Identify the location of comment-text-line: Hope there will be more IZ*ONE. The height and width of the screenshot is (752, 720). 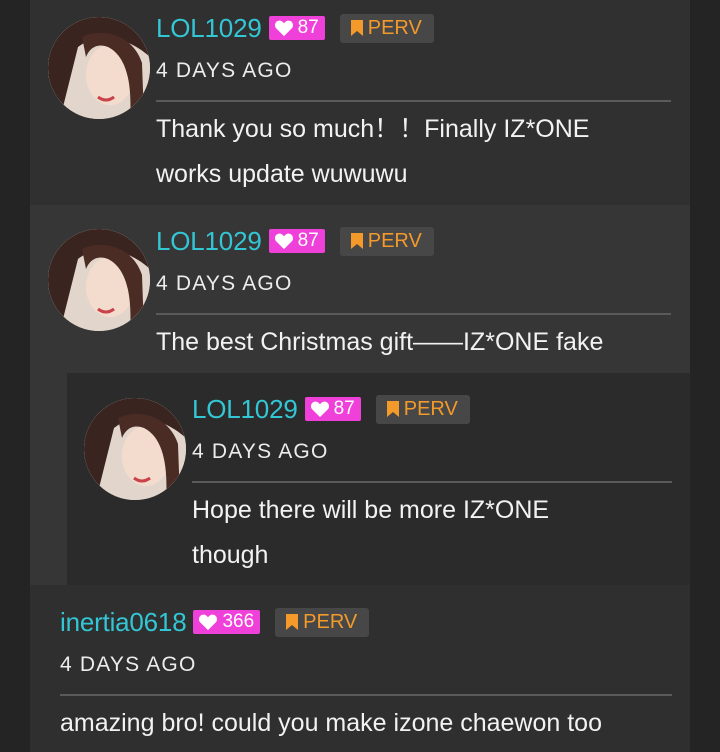
(371, 510).